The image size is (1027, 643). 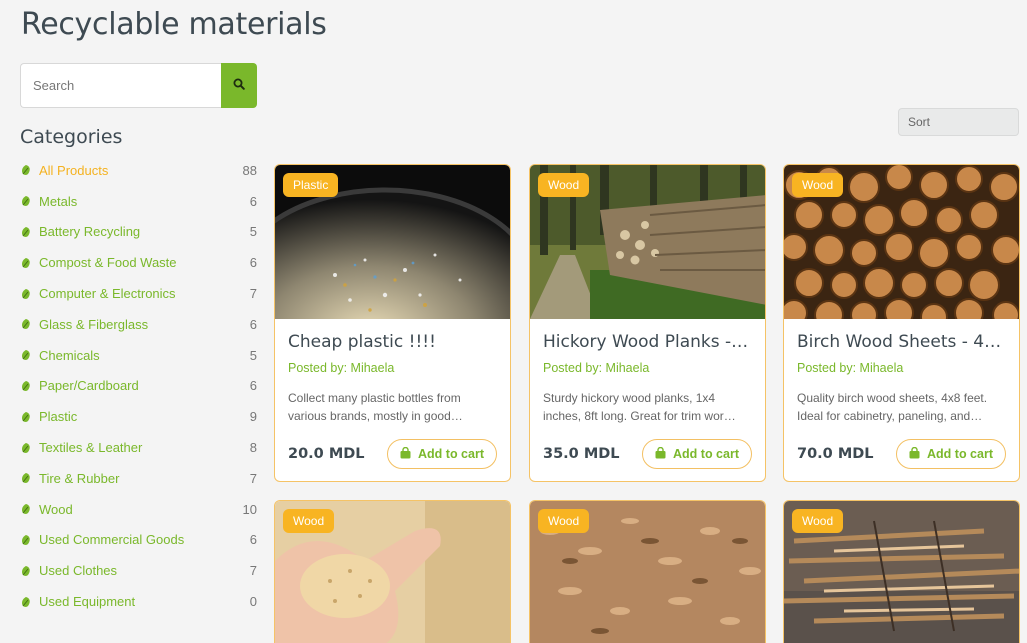 What do you see at coordinates (112, 540) in the screenshot?
I see `category-label: Used Commercial Goods` at bounding box center [112, 540].